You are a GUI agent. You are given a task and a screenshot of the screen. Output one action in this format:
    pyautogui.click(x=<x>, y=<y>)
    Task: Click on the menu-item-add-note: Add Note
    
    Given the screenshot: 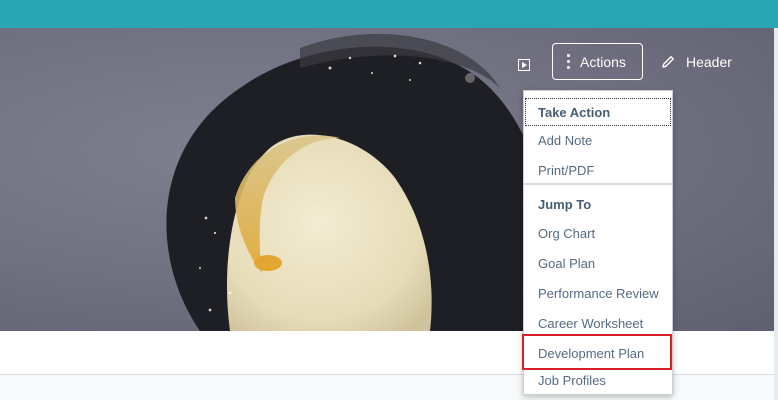 What is the action you would take?
    pyautogui.click(x=598, y=140)
    